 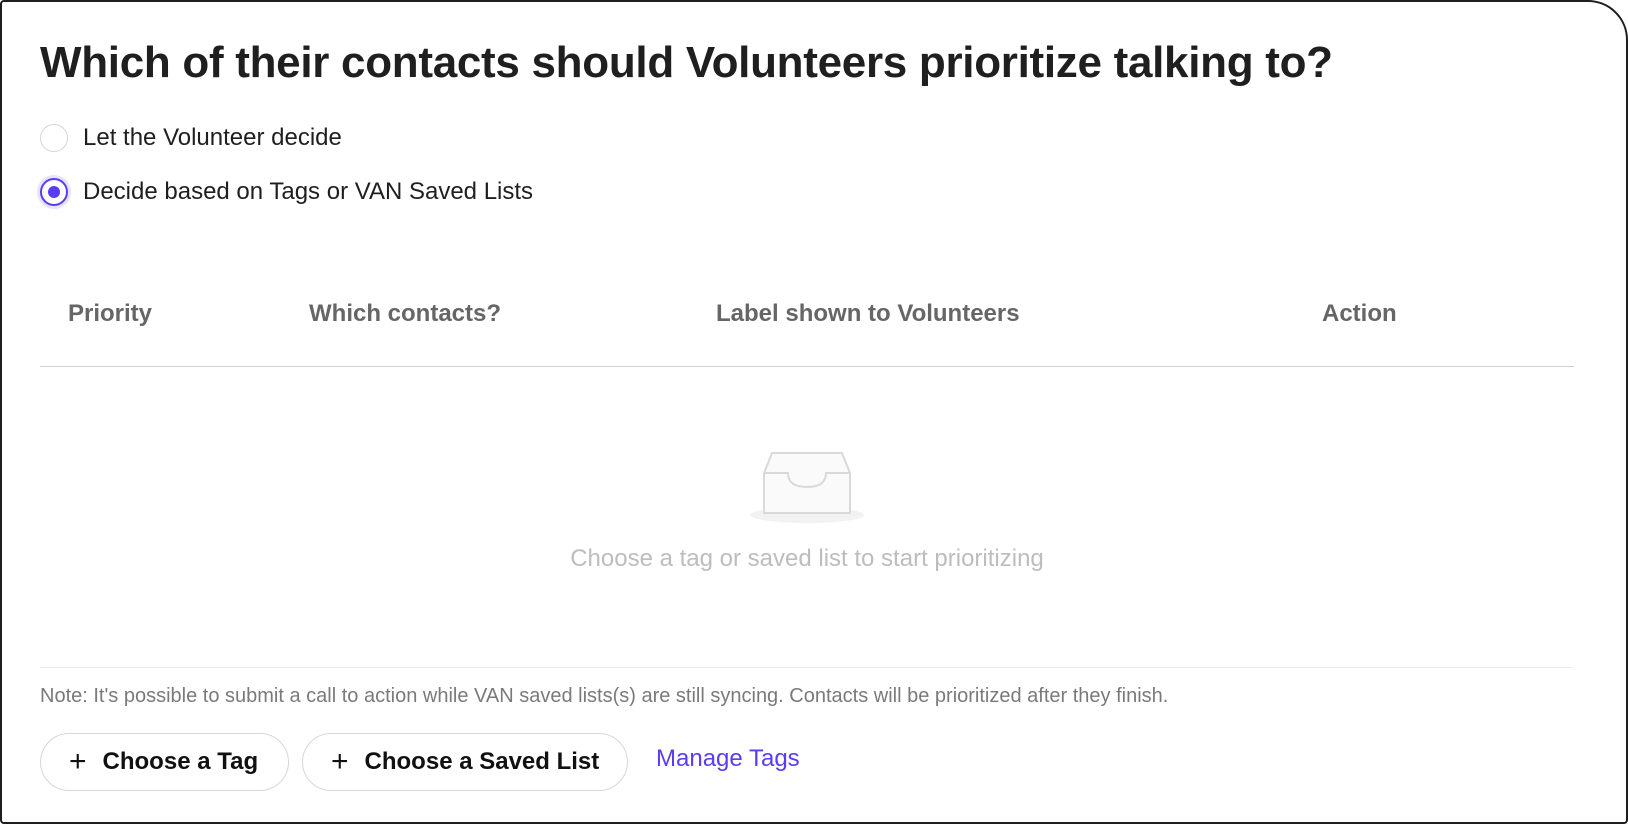 What do you see at coordinates (54, 138) in the screenshot?
I see `radio-button` at bounding box center [54, 138].